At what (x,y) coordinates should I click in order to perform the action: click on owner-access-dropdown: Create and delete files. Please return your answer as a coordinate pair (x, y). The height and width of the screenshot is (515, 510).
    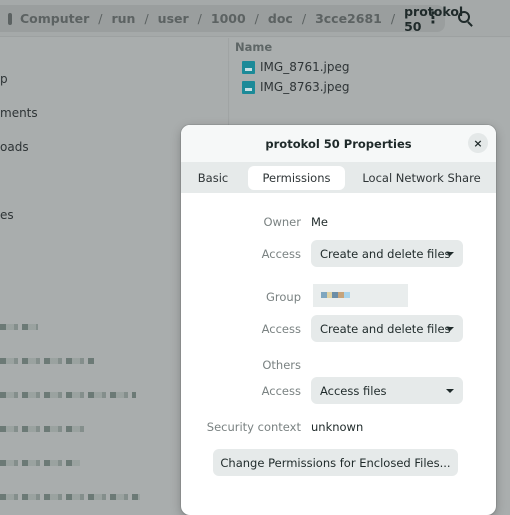
    Looking at the image, I should click on (387, 253).